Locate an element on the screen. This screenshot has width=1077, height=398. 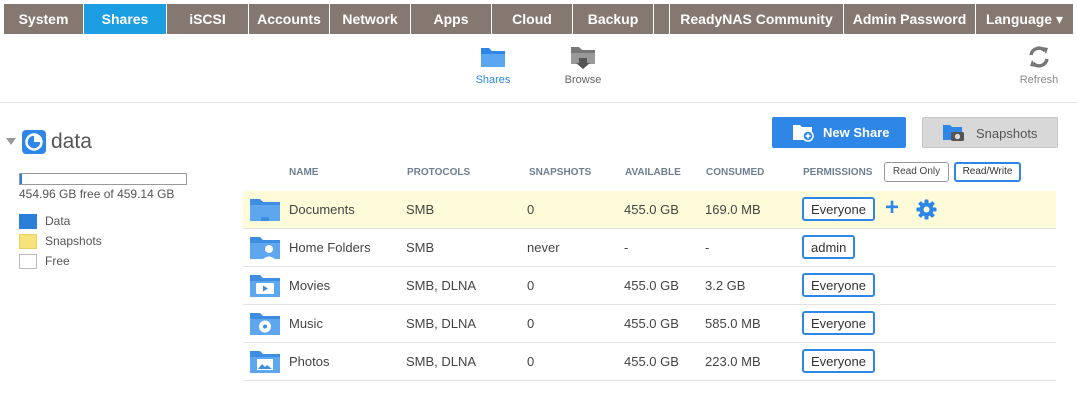
home-folder-icon is located at coordinates (265, 249).